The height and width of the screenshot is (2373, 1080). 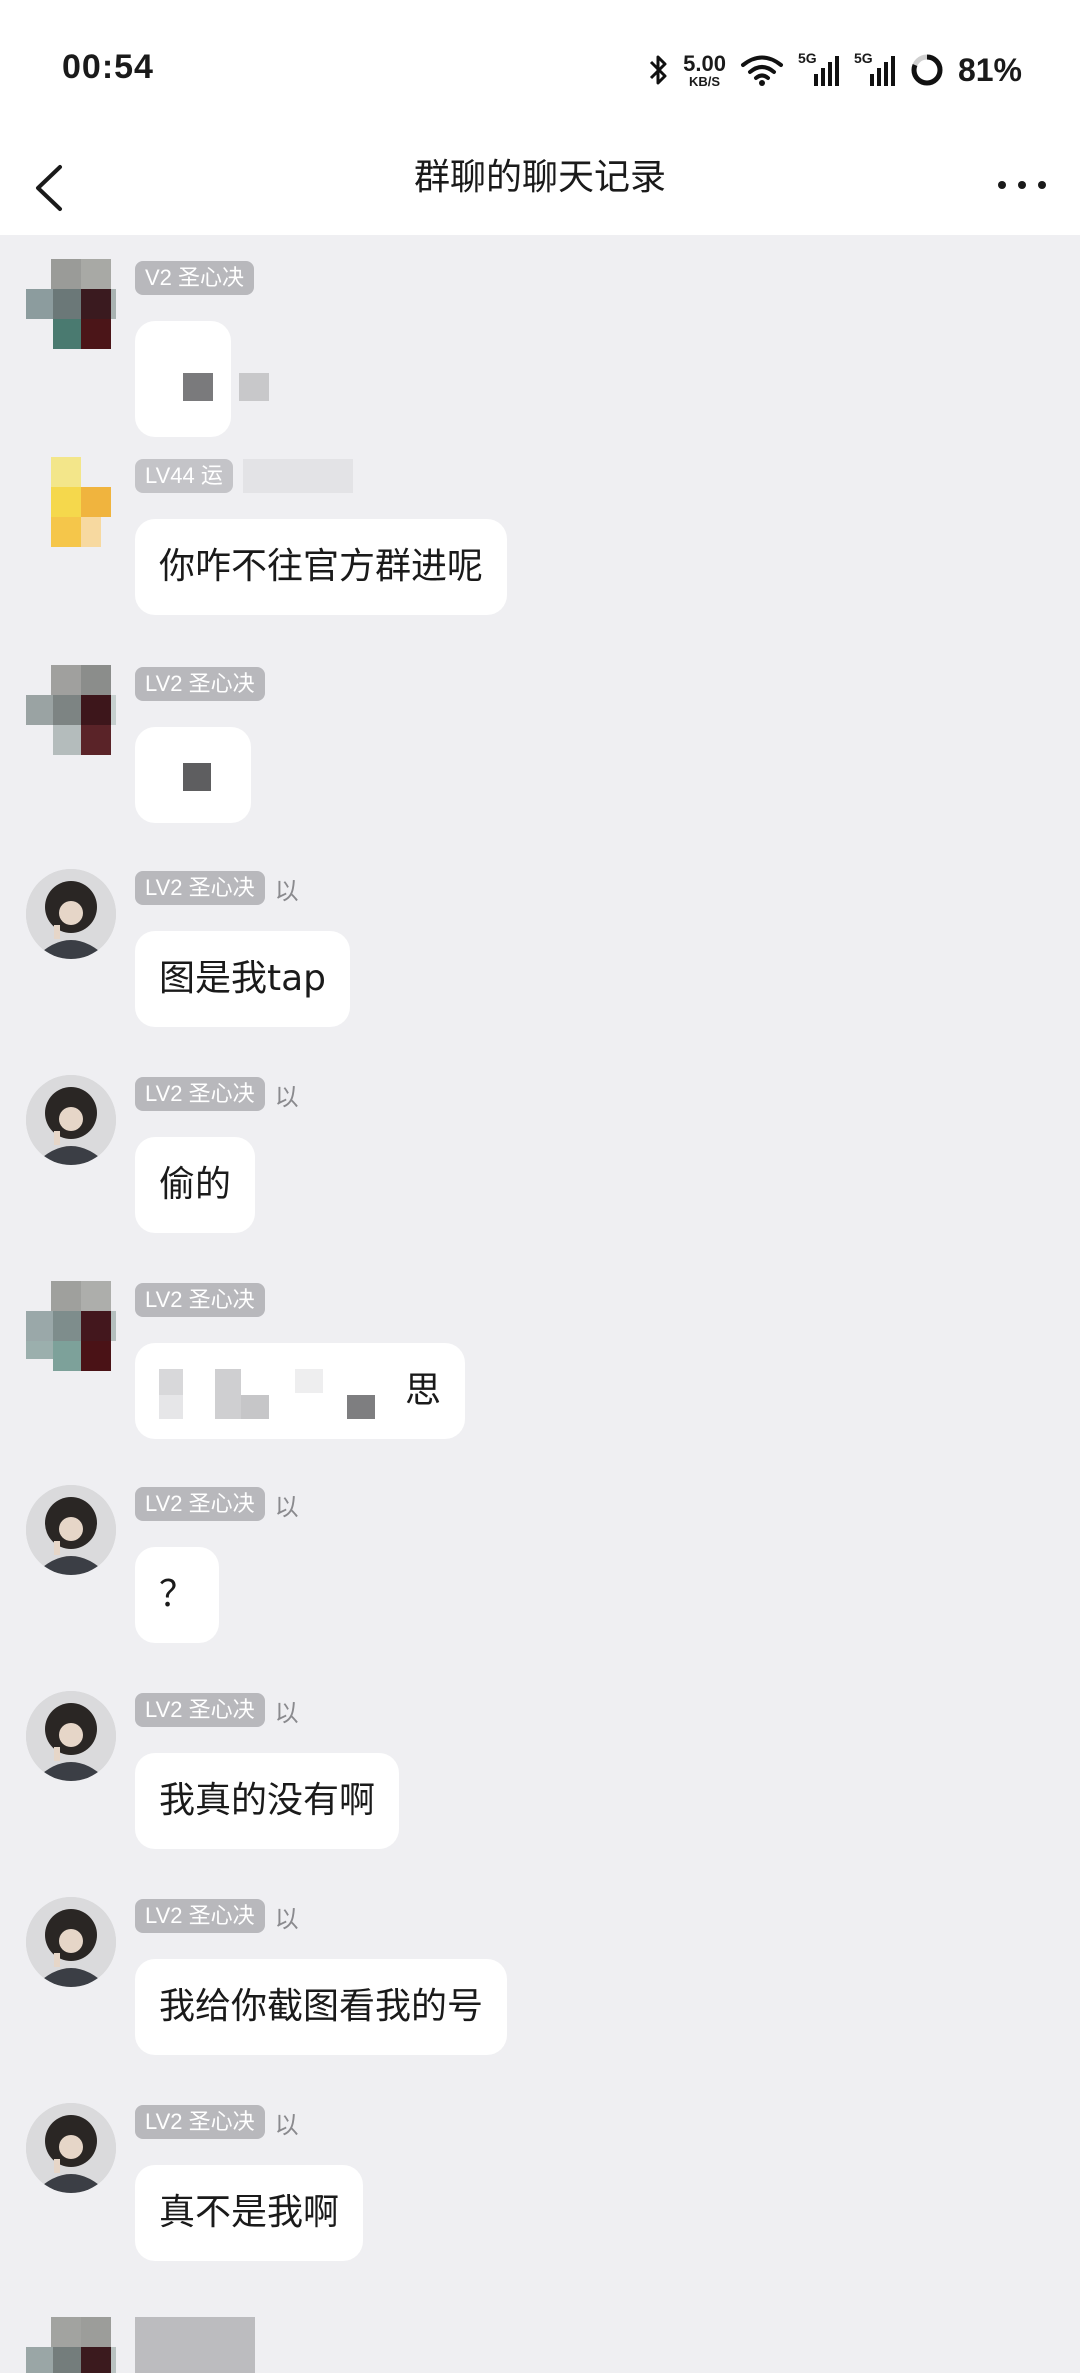 What do you see at coordinates (540, 1791) in the screenshot?
I see `message-item: LV2 圣心决 以 我真的没有啊` at bounding box center [540, 1791].